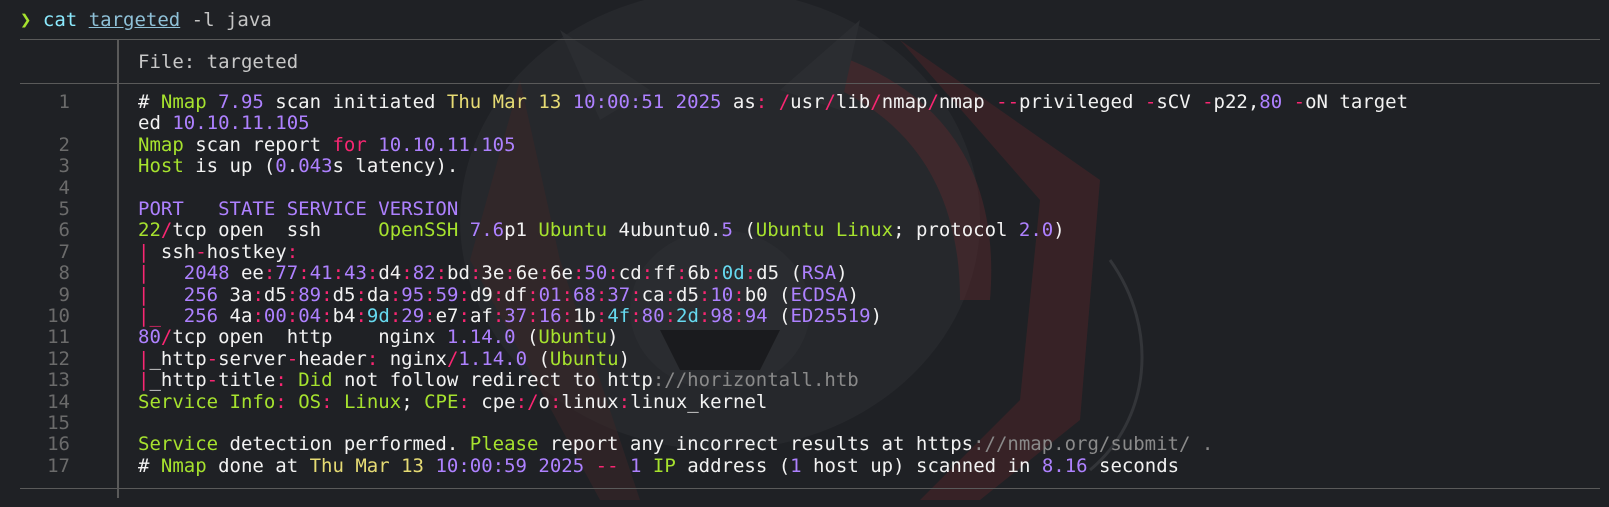  Describe the element at coordinates (810, 83) in the screenshot. I see `header-divider` at that location.